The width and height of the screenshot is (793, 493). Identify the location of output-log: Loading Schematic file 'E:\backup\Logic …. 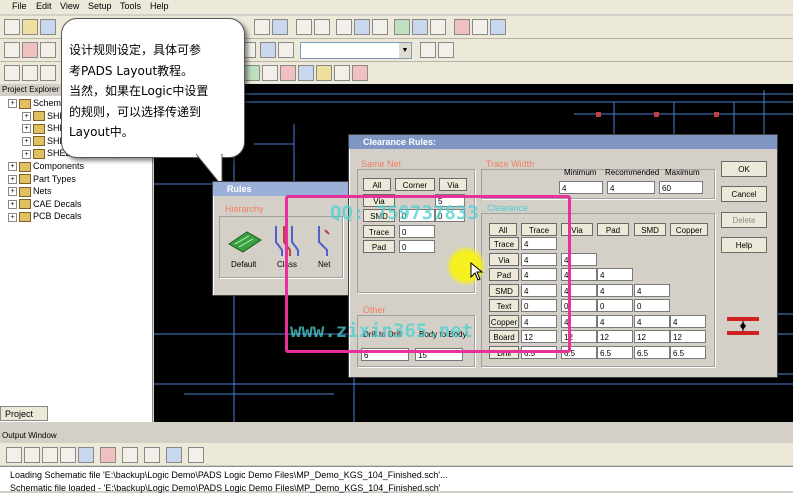
(396, 479).